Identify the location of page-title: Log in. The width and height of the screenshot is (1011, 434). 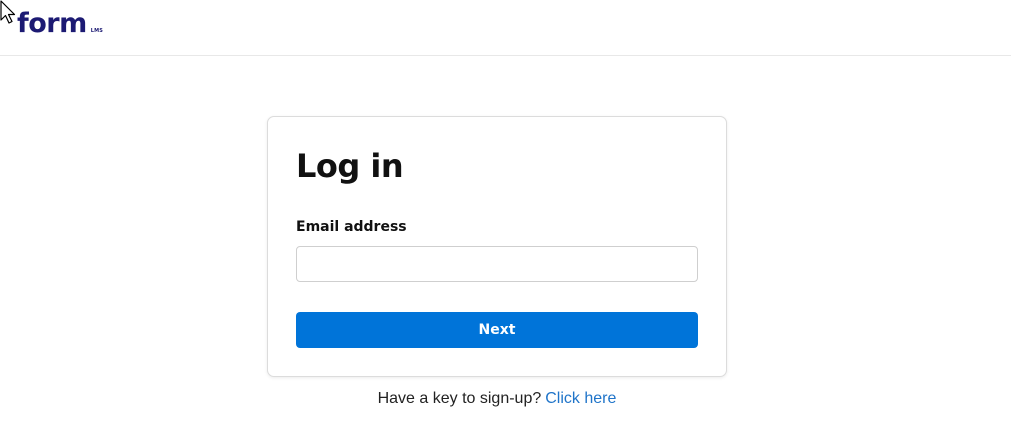
(350, 166).